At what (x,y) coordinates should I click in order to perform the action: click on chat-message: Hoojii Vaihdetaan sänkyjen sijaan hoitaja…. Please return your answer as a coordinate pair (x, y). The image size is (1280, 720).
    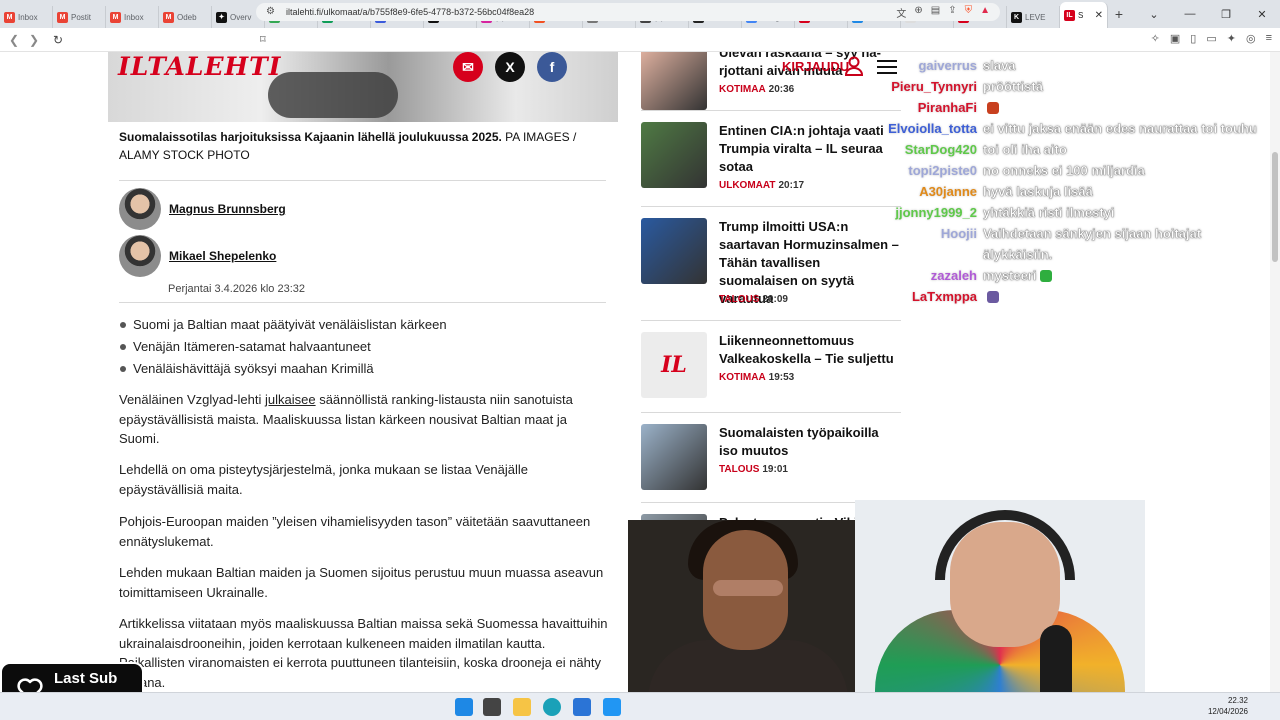
    Looking at the image, I should click on (1070, 244).